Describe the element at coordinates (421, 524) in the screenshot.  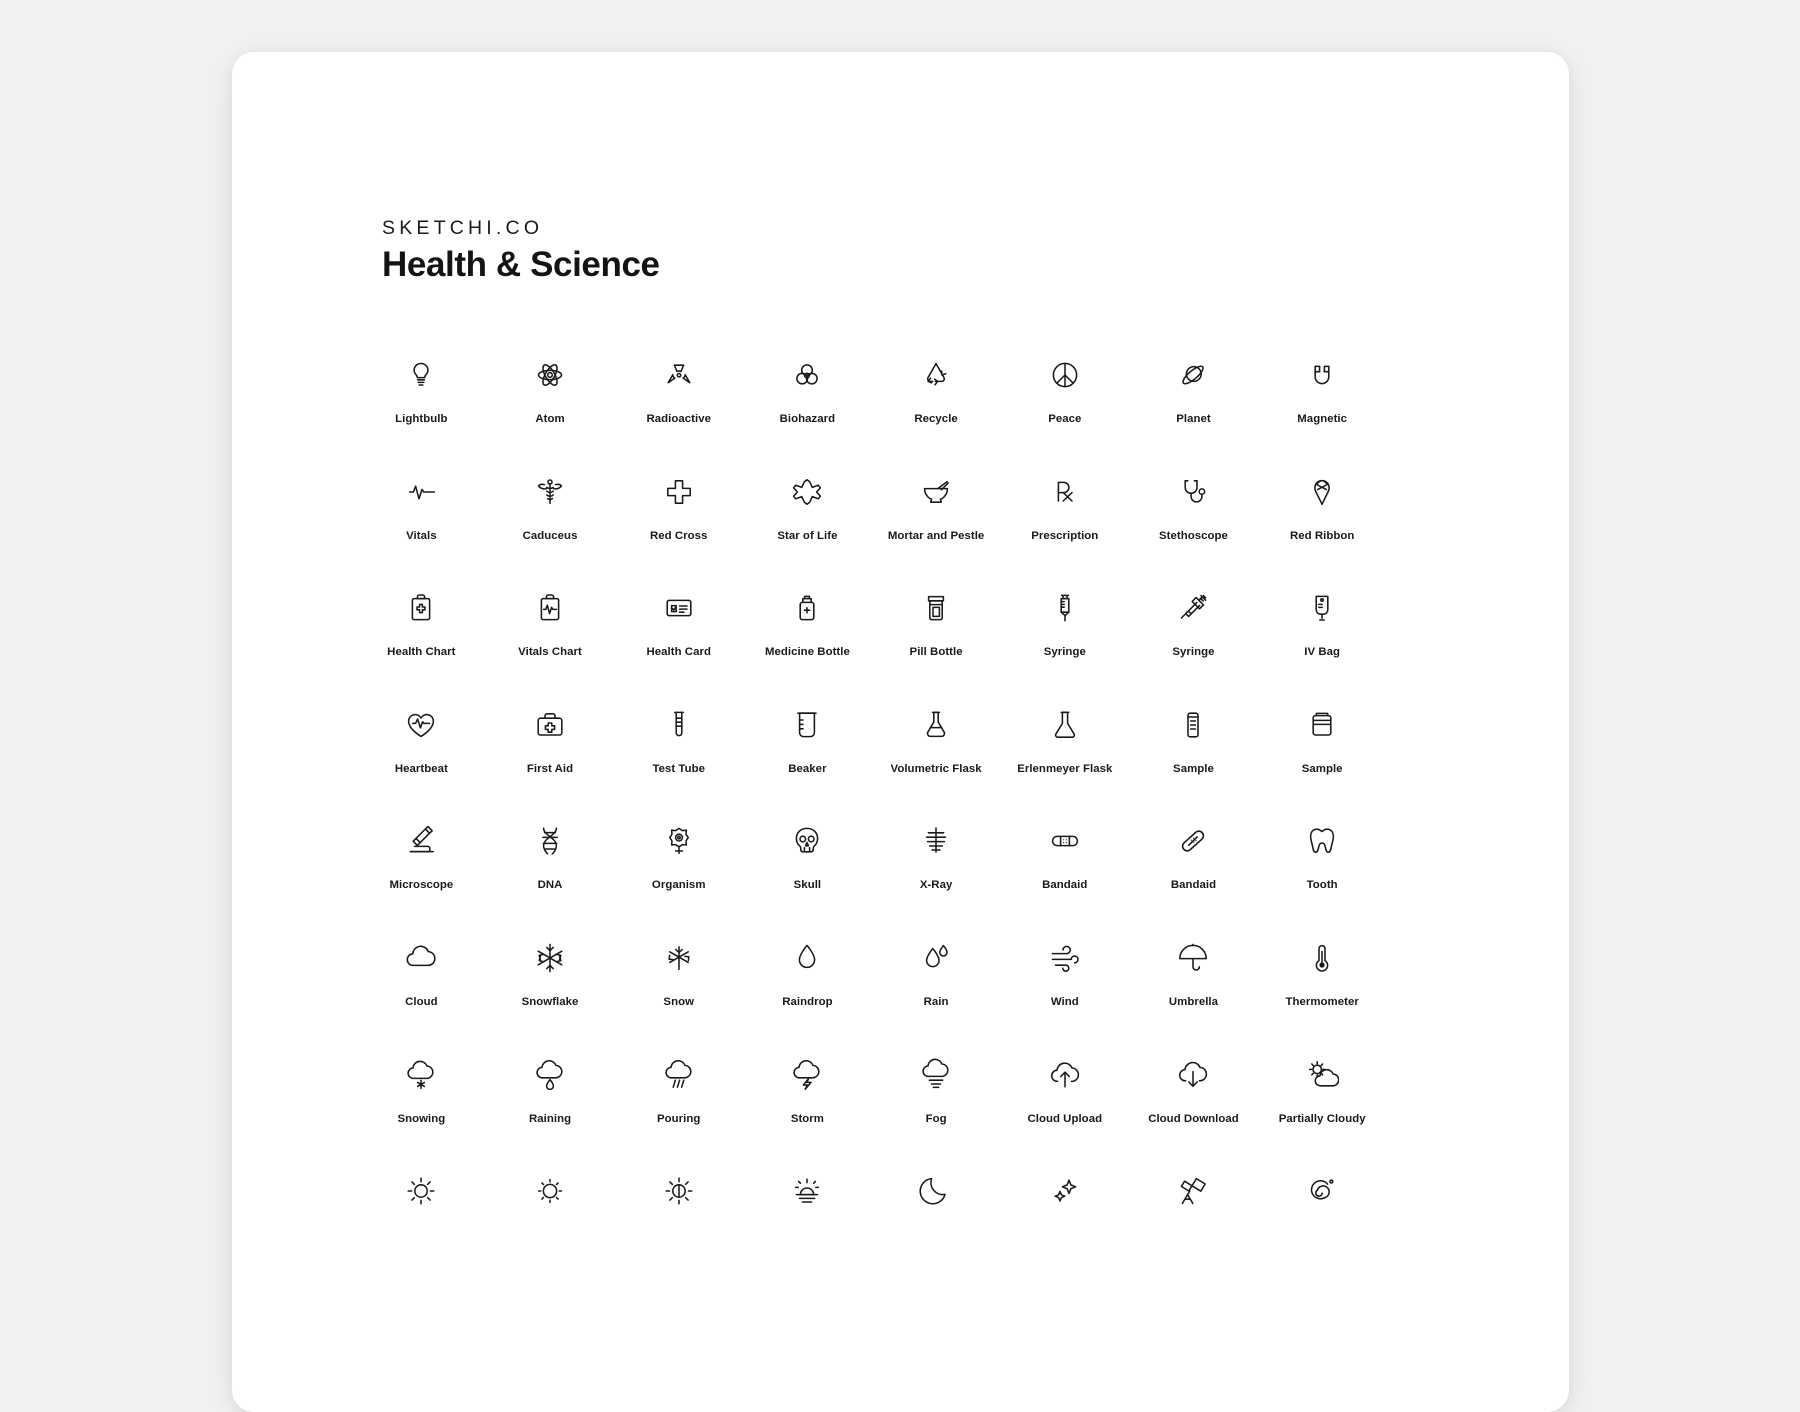
I see `icon-cell: Vitals` at that location.